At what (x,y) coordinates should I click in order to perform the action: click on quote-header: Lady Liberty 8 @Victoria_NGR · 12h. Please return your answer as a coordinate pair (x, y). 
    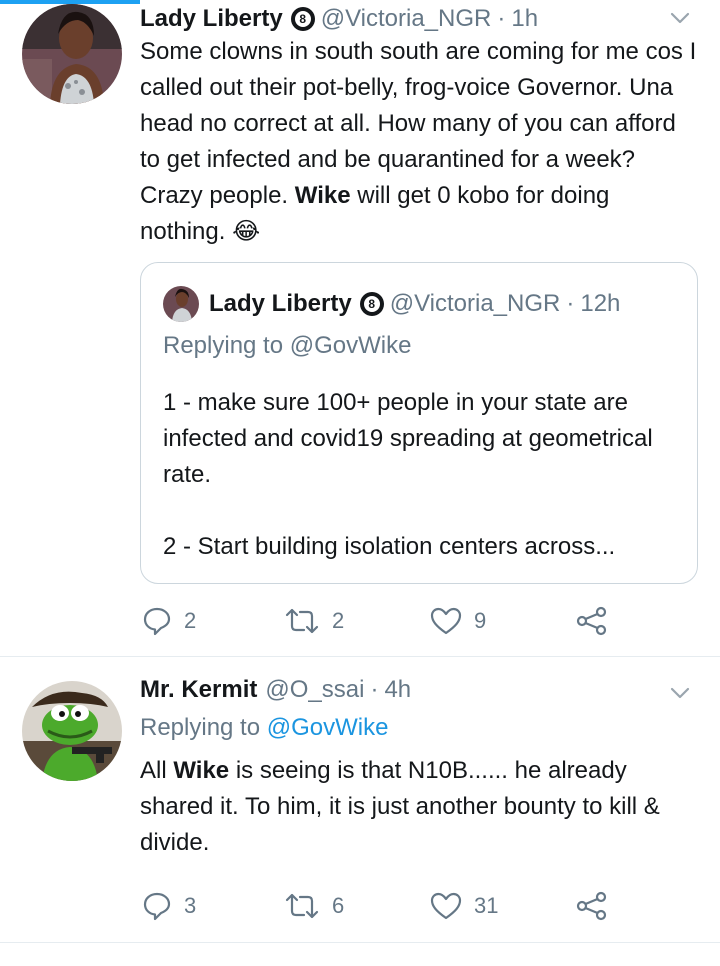
    Looking at the image, I should click on (414, 304).